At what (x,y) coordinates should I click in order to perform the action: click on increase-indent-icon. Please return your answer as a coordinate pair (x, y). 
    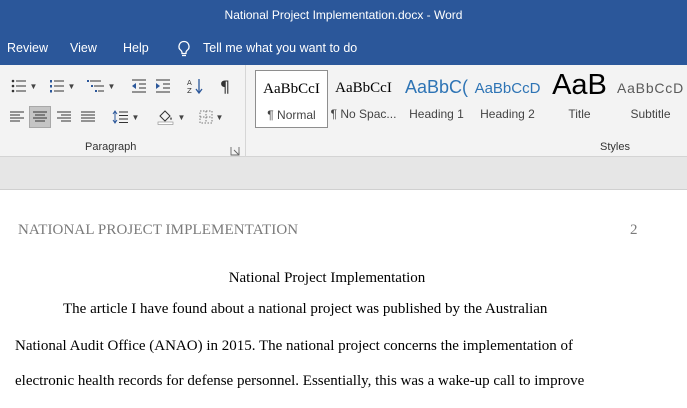
    Looking at the image, I should click on (163, 86).